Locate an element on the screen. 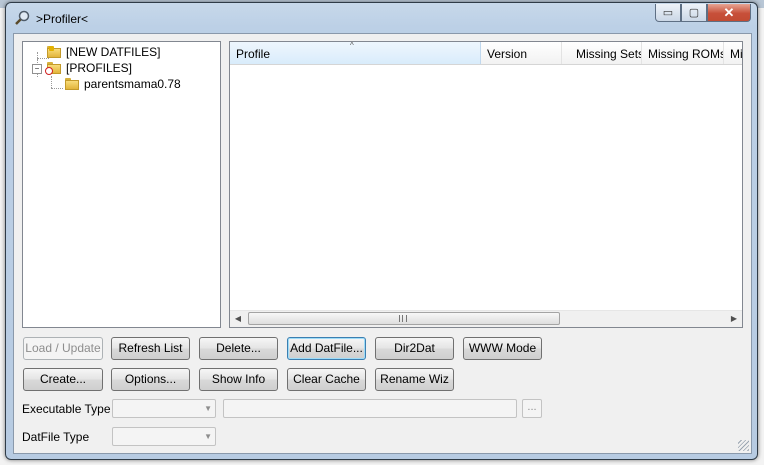 The height and width of the screenshot is (465, 764). load-update-button: Load / Update is located at coordinates (63, 348).